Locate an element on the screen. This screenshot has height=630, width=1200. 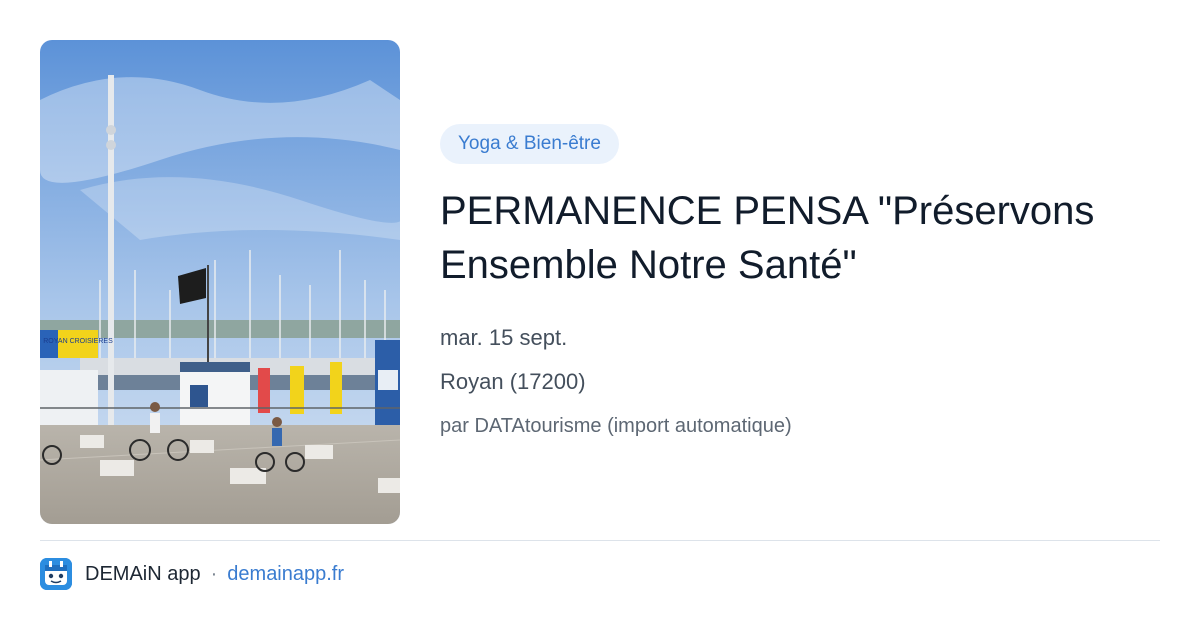
footer: DEMAiN app · demainapp.fr is located at coordinates (192, 574).